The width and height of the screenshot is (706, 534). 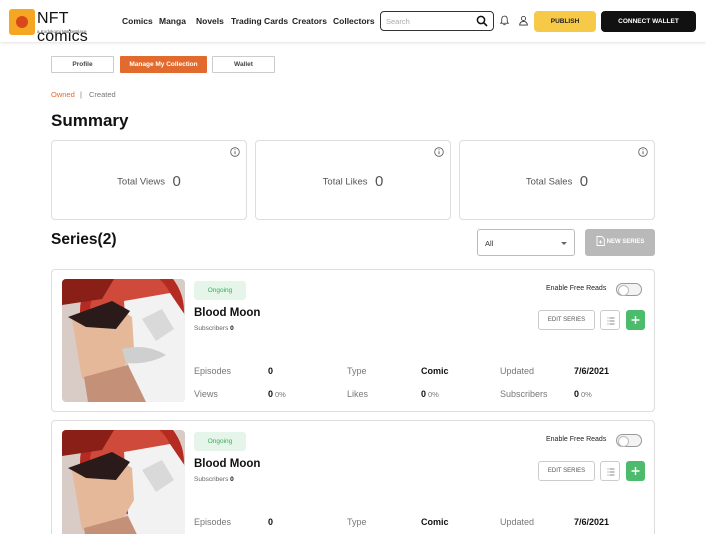 What do you see at coordinates (84, 239) in the screenshot?
I see `series-heading: Series(2)` at bounding box center [84, 239].